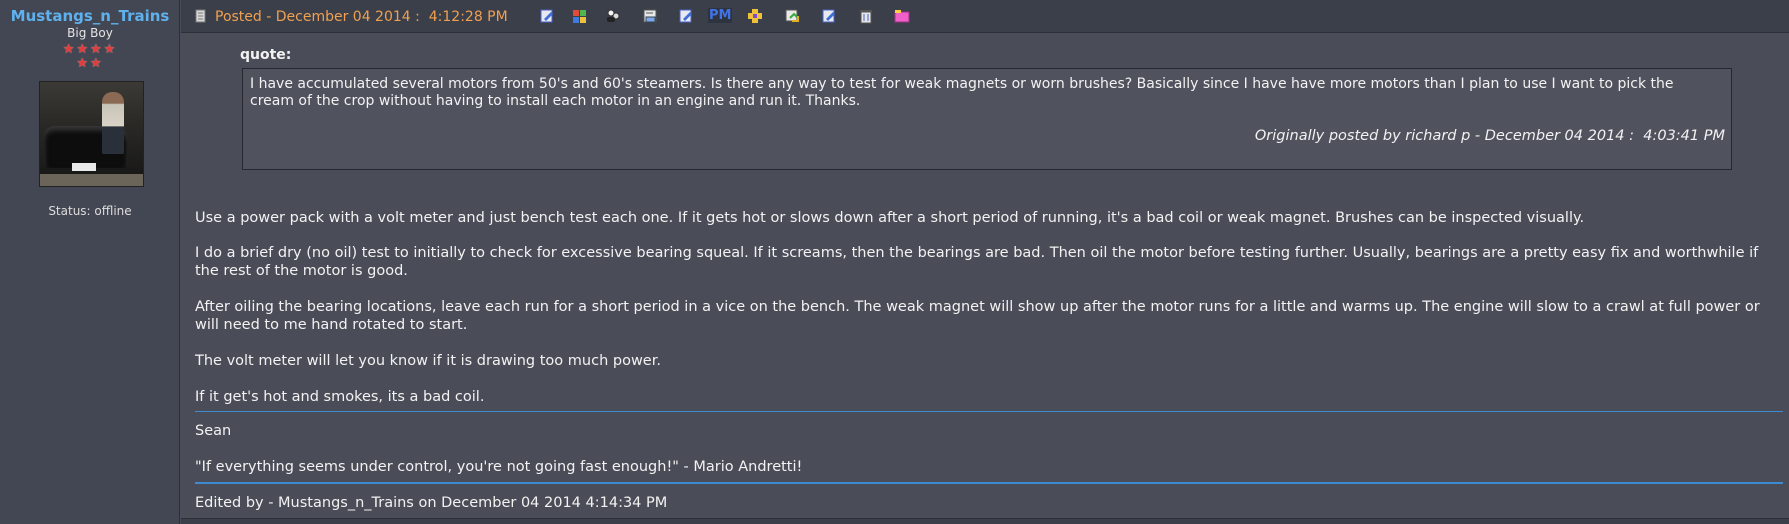 The image size is (1789, 524). Describe the element at coordinates (755, 16) in the screenshot. I see `quote-icon` at that location.